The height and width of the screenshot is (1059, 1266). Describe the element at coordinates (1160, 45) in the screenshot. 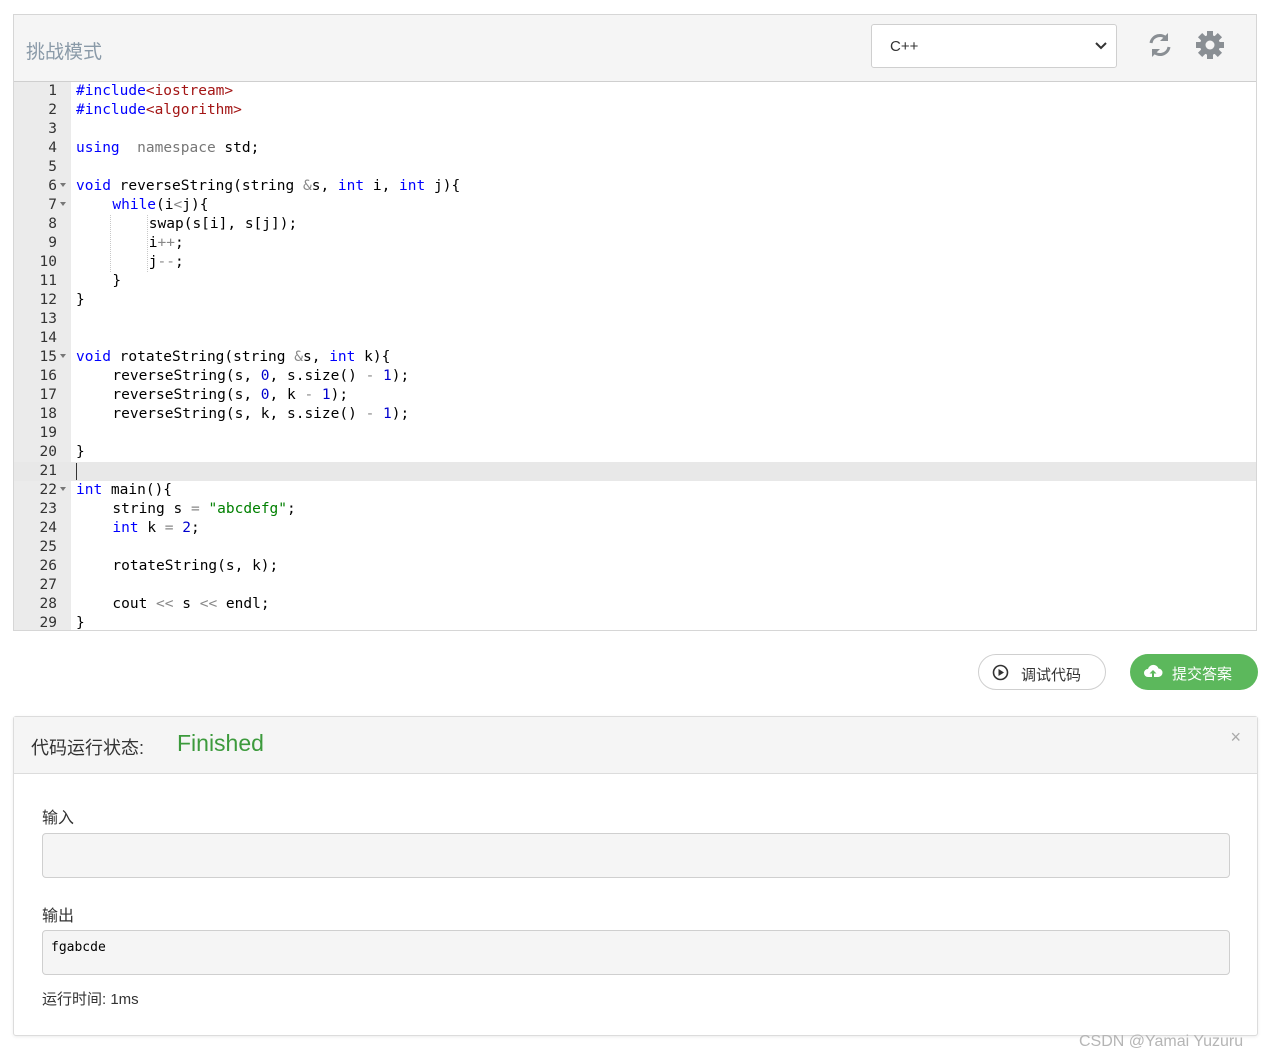

I see `refresh-icon` at that location.